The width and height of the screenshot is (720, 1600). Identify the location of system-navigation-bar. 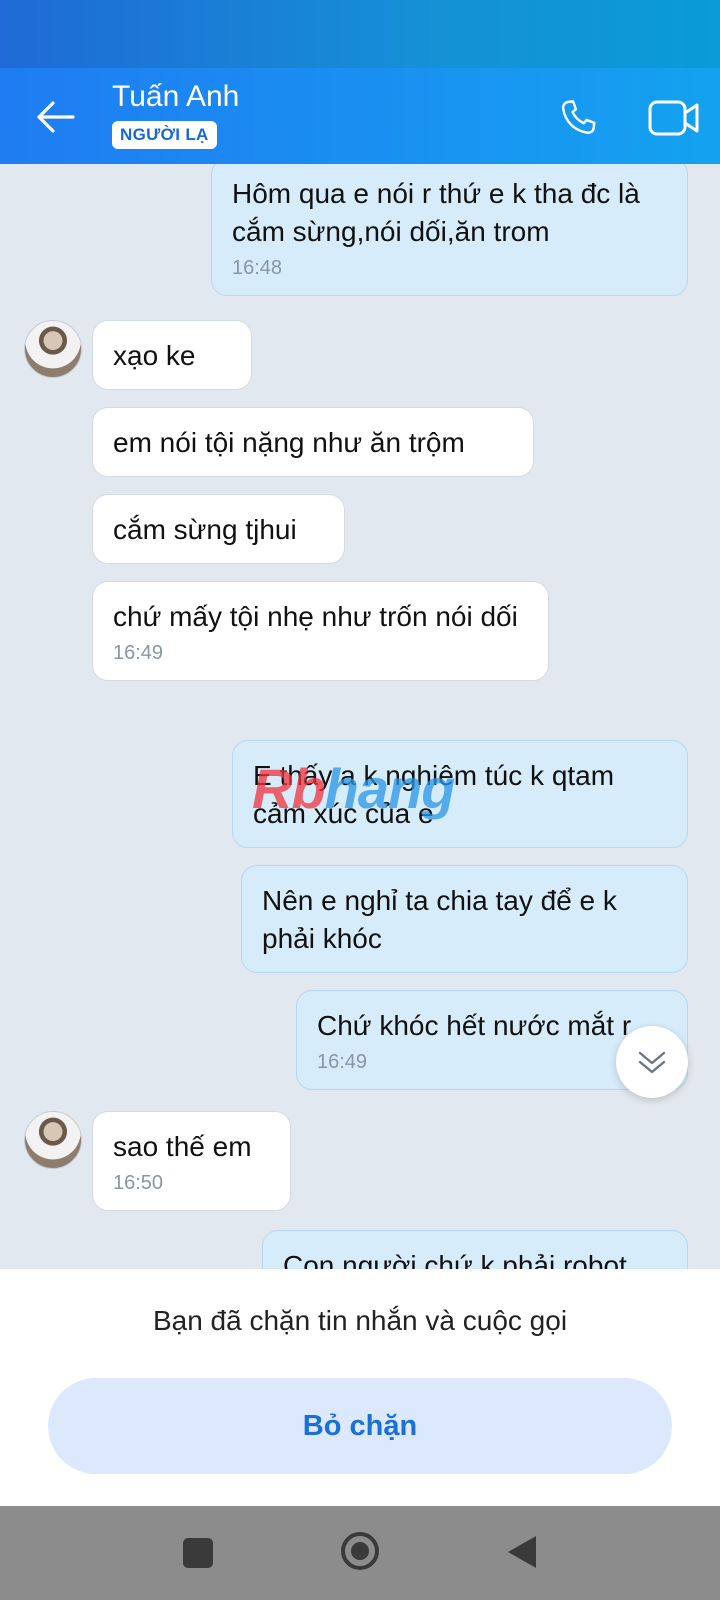
(360, 1553).